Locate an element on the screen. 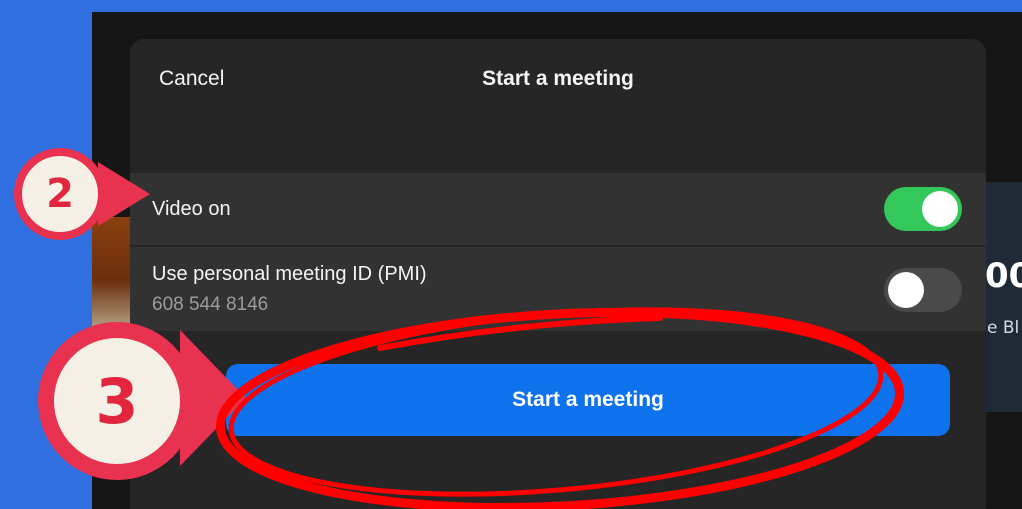 The image size is (1022, 509). step-2-badge: 2 is located at coordinates (60, 194).